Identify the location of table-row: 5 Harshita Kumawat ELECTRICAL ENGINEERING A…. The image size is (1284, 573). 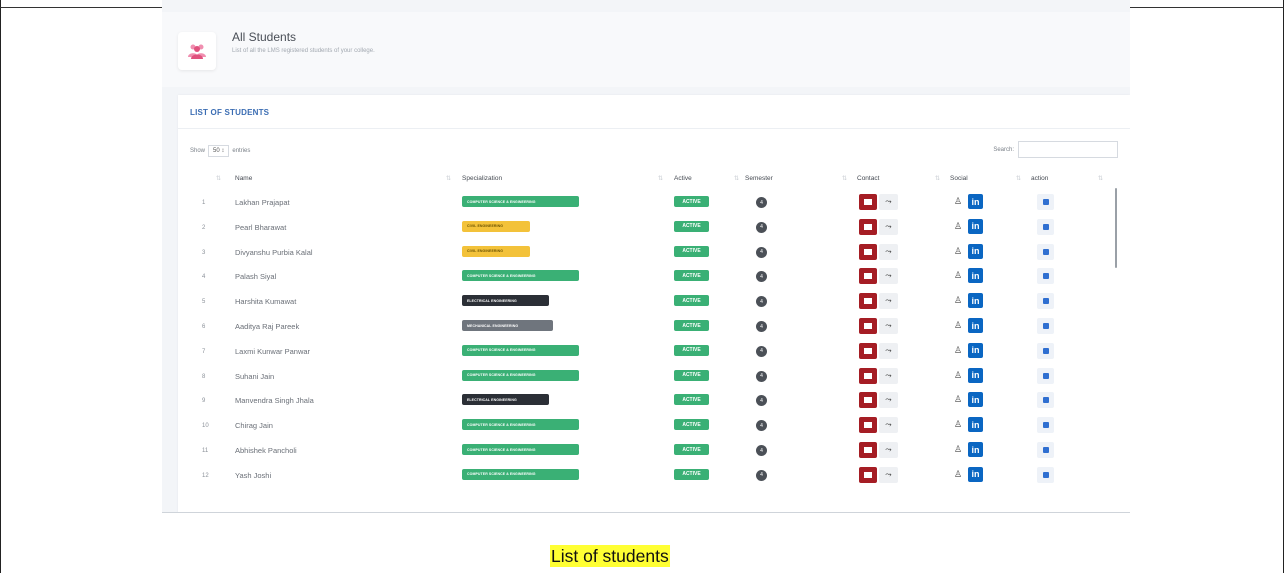
(654, 303).